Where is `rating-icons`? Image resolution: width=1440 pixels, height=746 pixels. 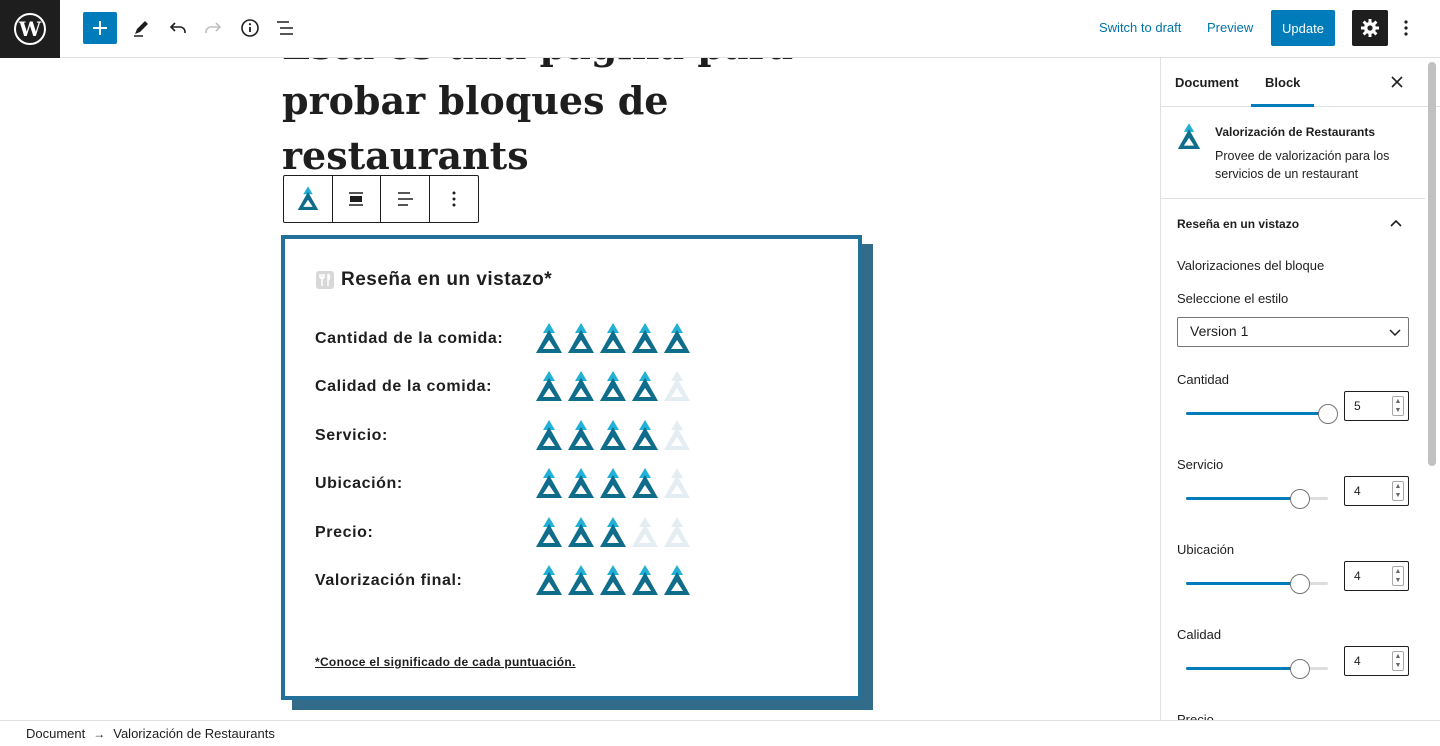 rating-icons is located at coordinates (613, 532).